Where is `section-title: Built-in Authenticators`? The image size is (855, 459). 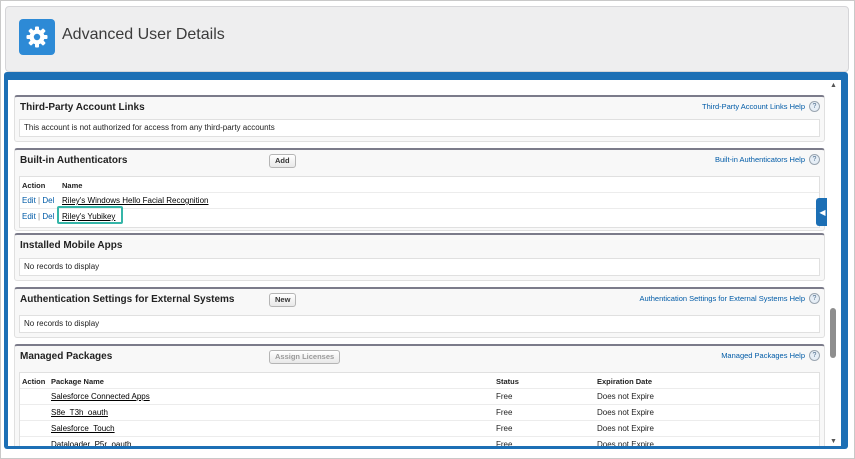
section-title: Built-in Authenticators is located at coordinates (74, 160).